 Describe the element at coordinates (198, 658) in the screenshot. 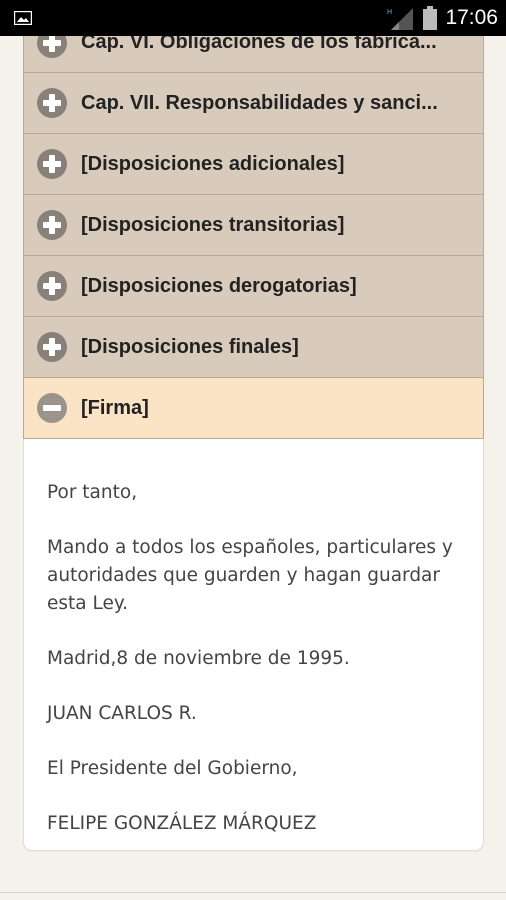

I see `body-paragraph: Madrid,8 de noviembre de 1995.` at that location.